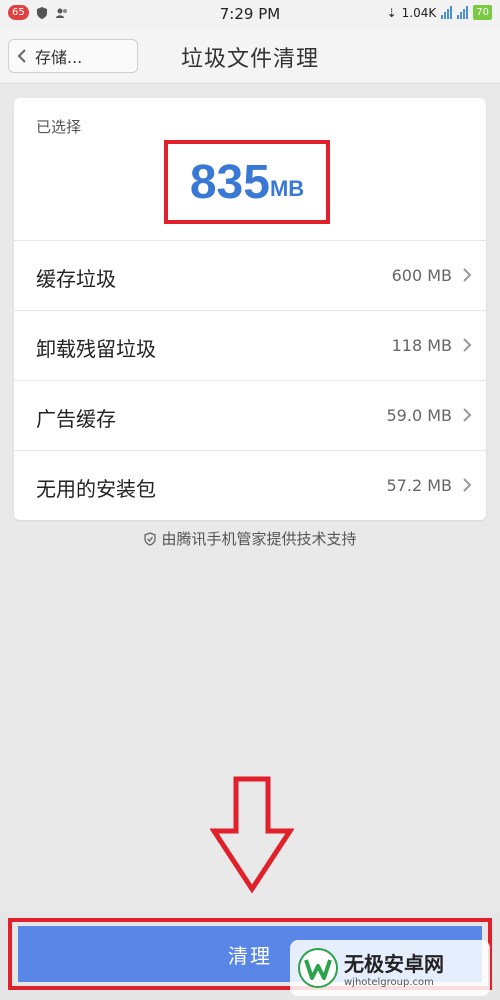 The width and height of the screenshot is (500, 1000). What do you see at coordinates (439, 12) in the screenshot?
I see `status-right: ⇣ 1.04K 70` at bounding box center [439, 12].